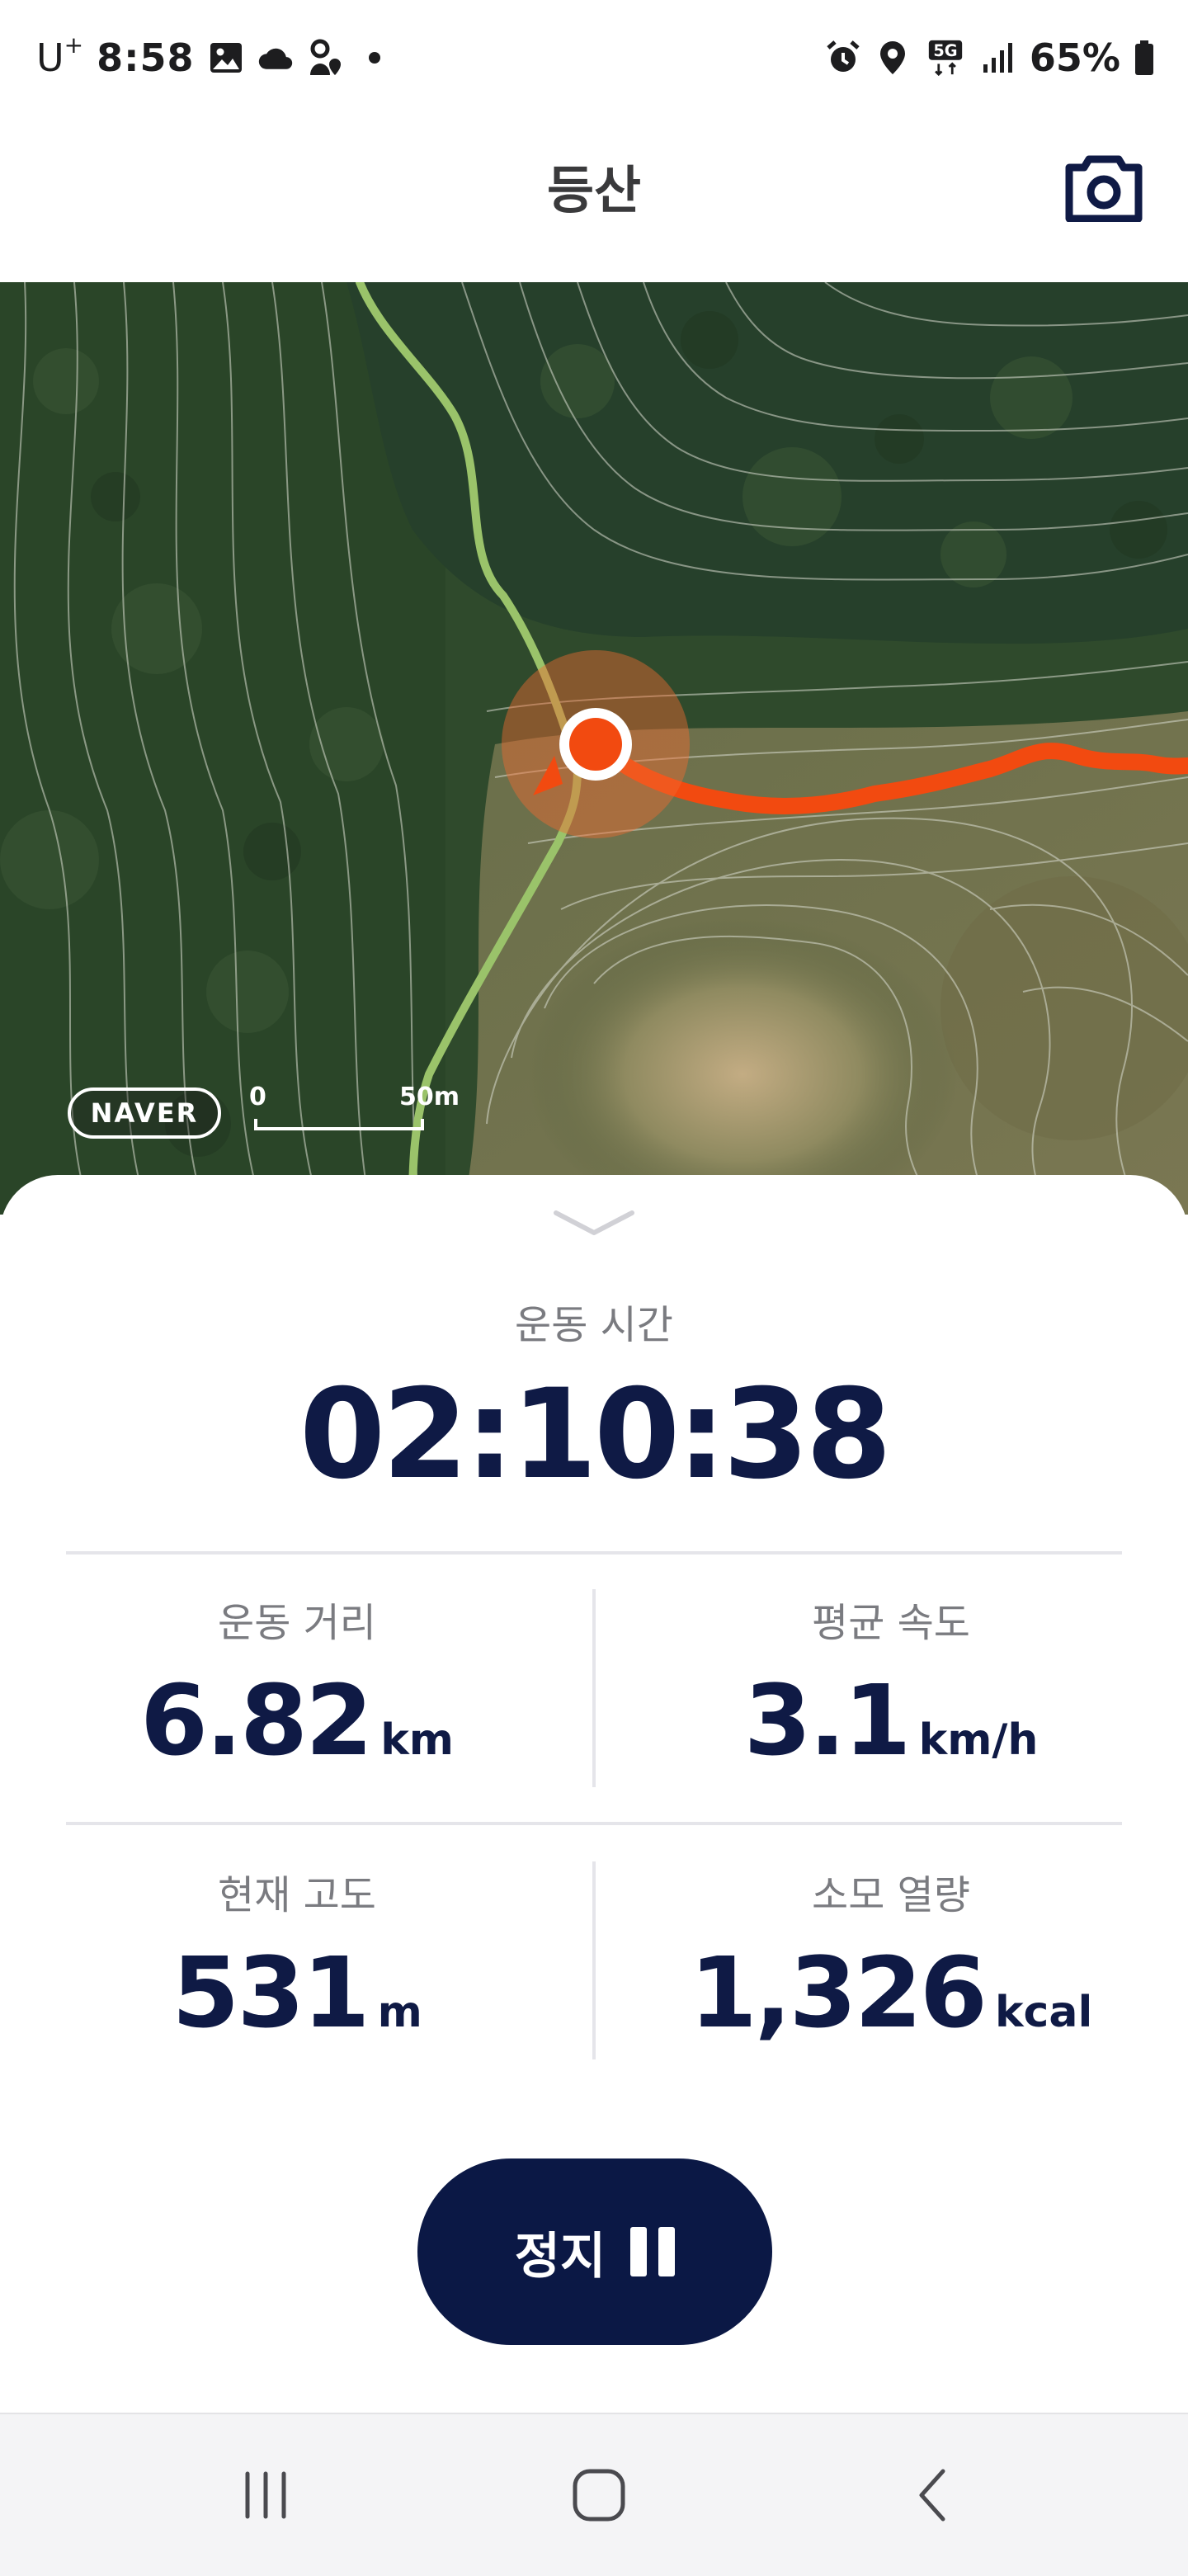  What do you see at coordinates (945, 50) in the screenshot?
I see `svg-text: 5G` at bounding box center [945, 50].